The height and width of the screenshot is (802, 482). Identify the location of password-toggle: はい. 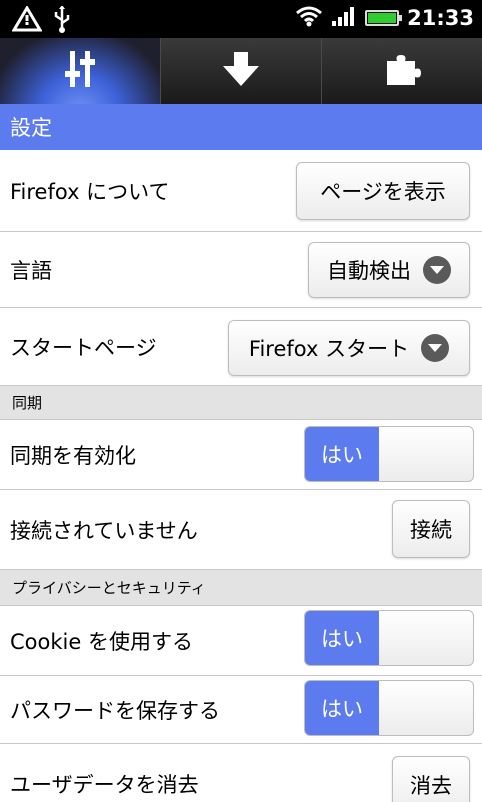
(389, 708).